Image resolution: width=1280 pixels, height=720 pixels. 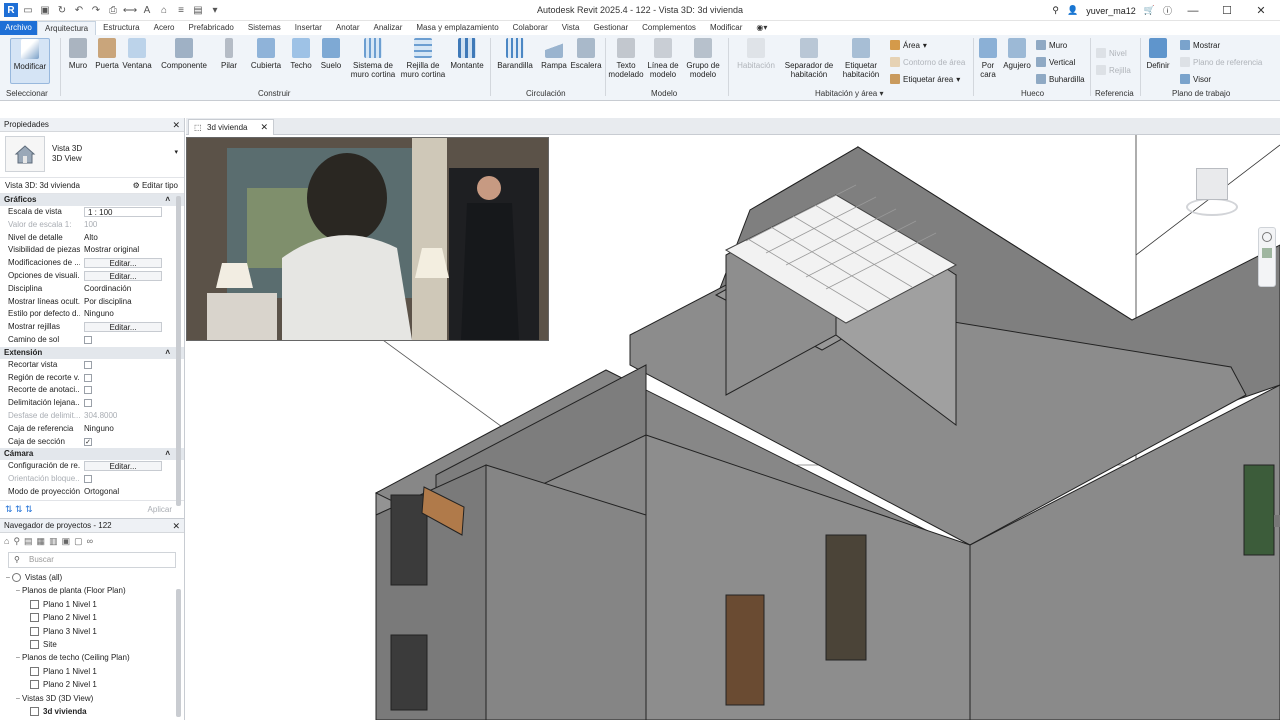 I want to click on door-button: Puerta, so click(x=107, y=54).